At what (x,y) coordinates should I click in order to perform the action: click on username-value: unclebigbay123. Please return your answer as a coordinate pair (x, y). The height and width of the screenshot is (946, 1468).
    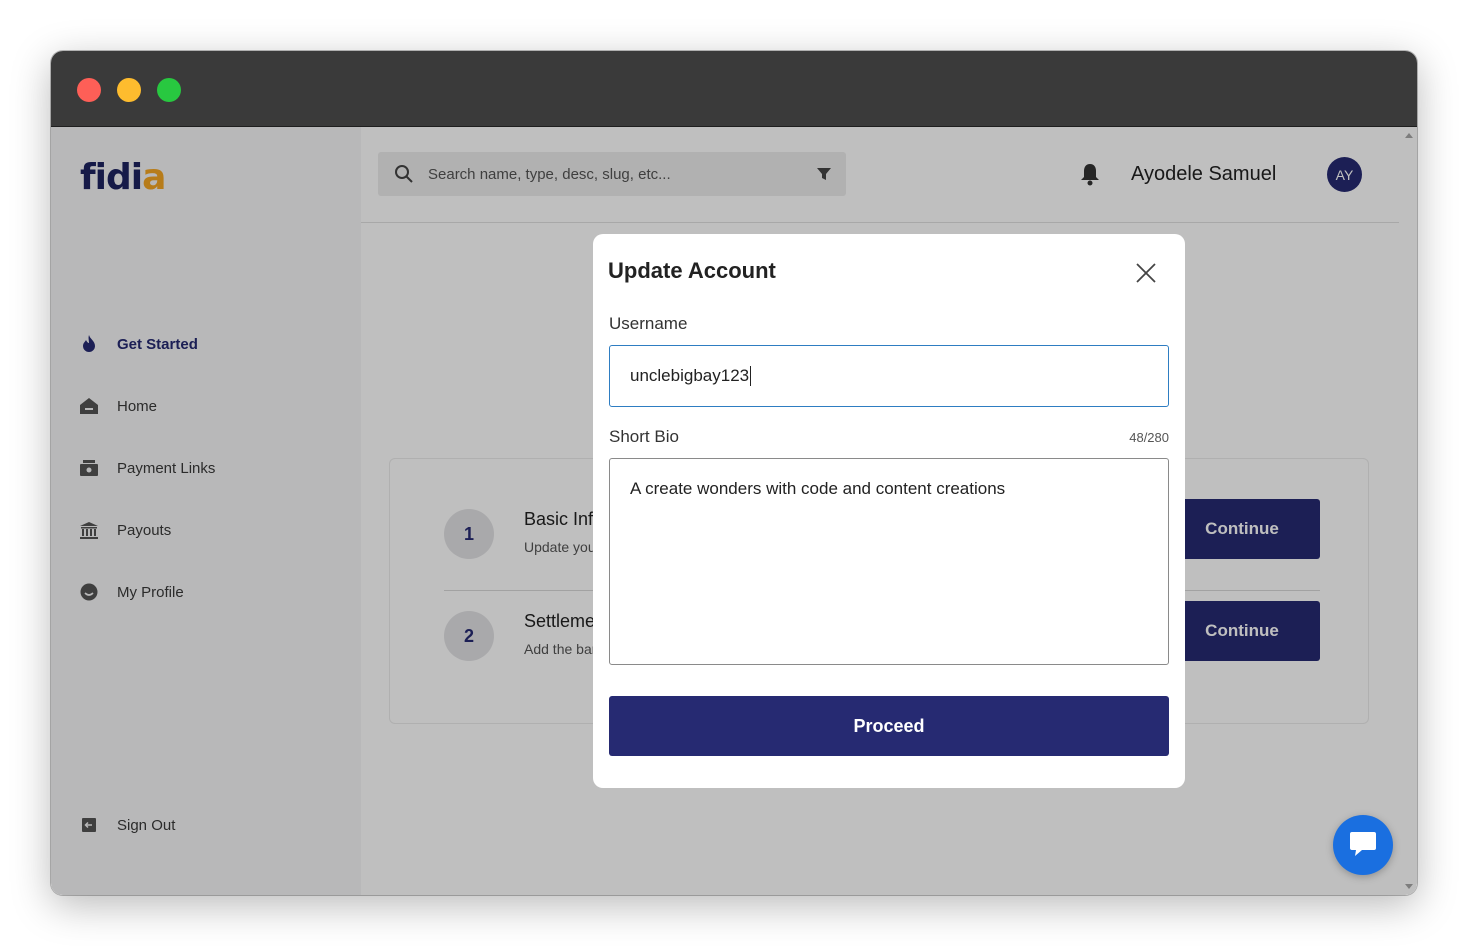
    Looking at the image, I should click on (690, 375).